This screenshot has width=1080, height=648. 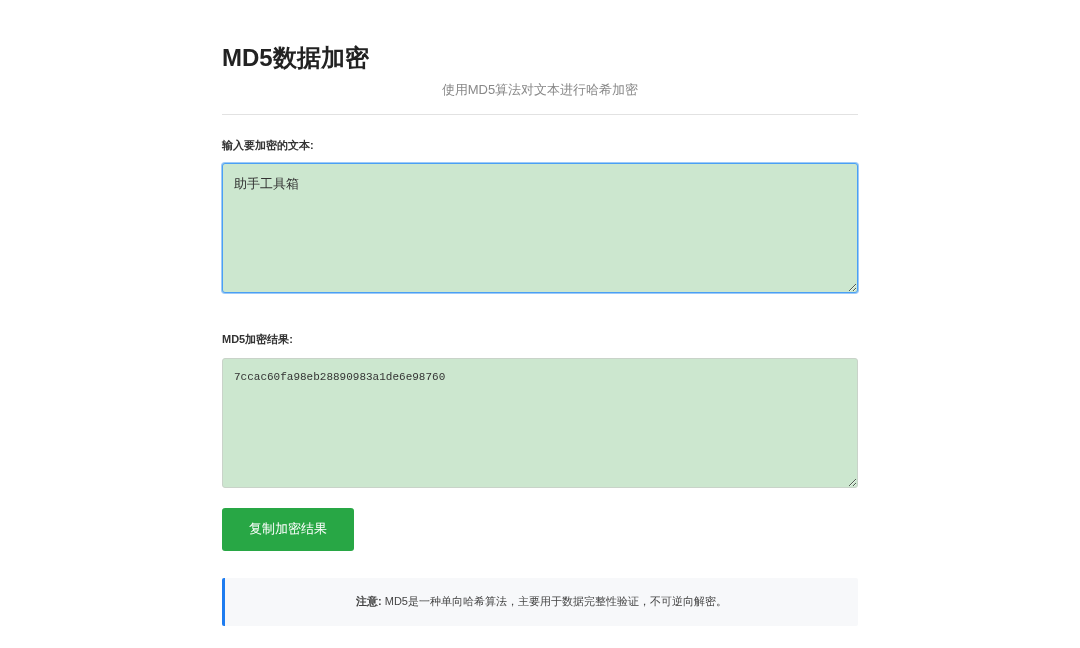 What do you see at coordinates (540, 228) in the screenshot?
I see `input-field: 助手工具箱` at bounding box center [540, 228].